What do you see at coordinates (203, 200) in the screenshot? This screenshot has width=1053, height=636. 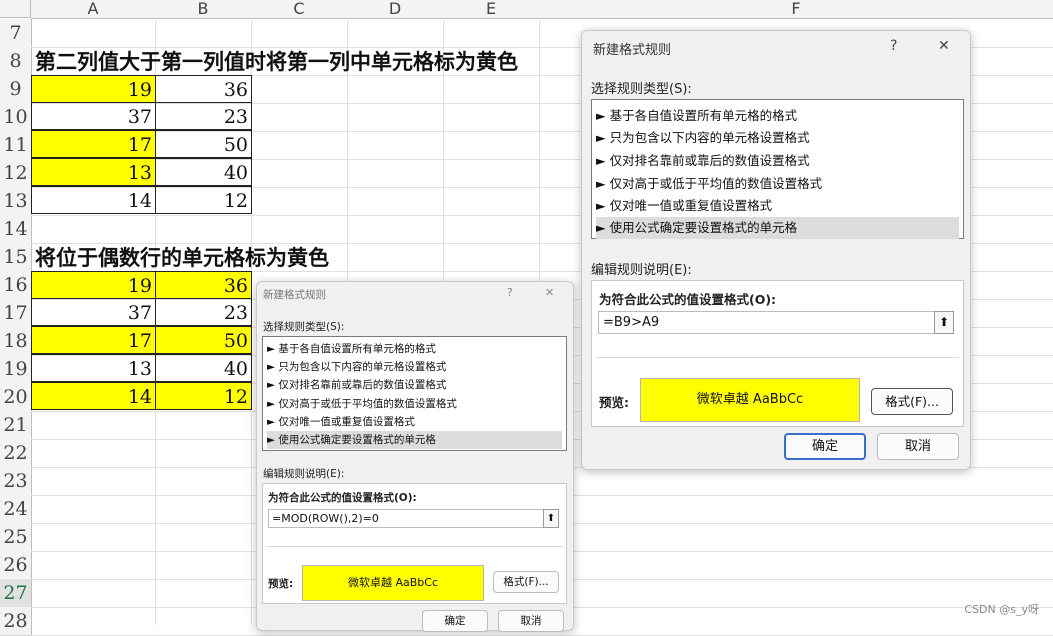 I see `cell-b-13: 12` at bounding box center [203, 200].